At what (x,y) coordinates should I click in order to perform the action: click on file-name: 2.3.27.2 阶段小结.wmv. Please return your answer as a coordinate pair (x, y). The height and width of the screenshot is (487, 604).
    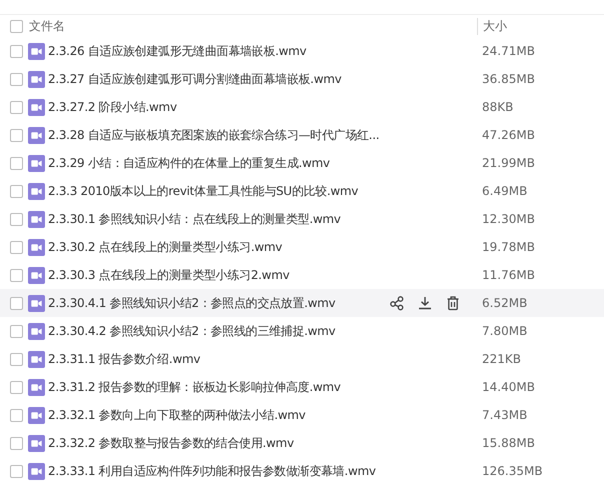
    Looking at the image, I should click on (263, 107).